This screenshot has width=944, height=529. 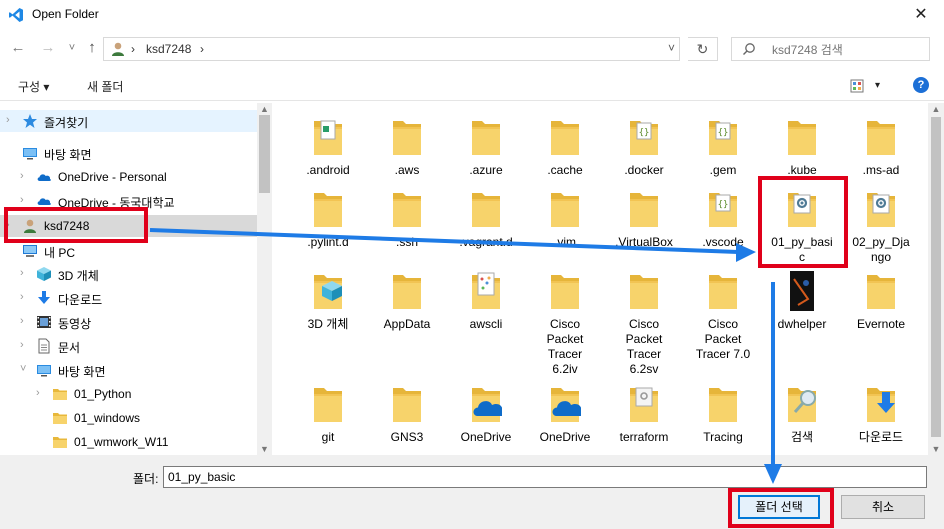 What do you see at coordinates (545, 477) in the screenshot?
I see `folder-input` at bounding box center [545, 477].